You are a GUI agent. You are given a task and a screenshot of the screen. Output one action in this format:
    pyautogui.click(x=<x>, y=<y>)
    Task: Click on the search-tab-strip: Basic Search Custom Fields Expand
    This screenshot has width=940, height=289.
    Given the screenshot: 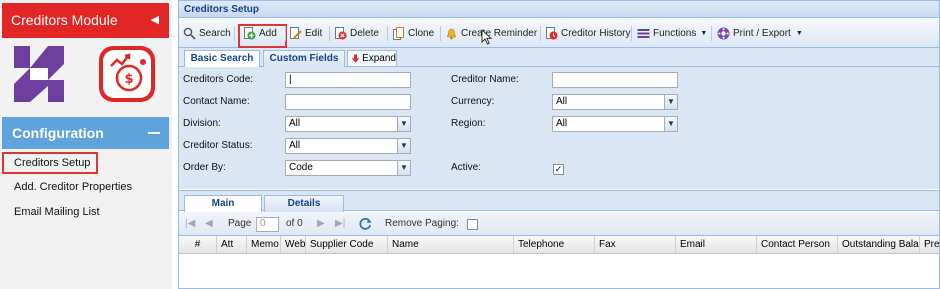 What is the action you would take?
    pyautogui.click(x=559, y=58)
    